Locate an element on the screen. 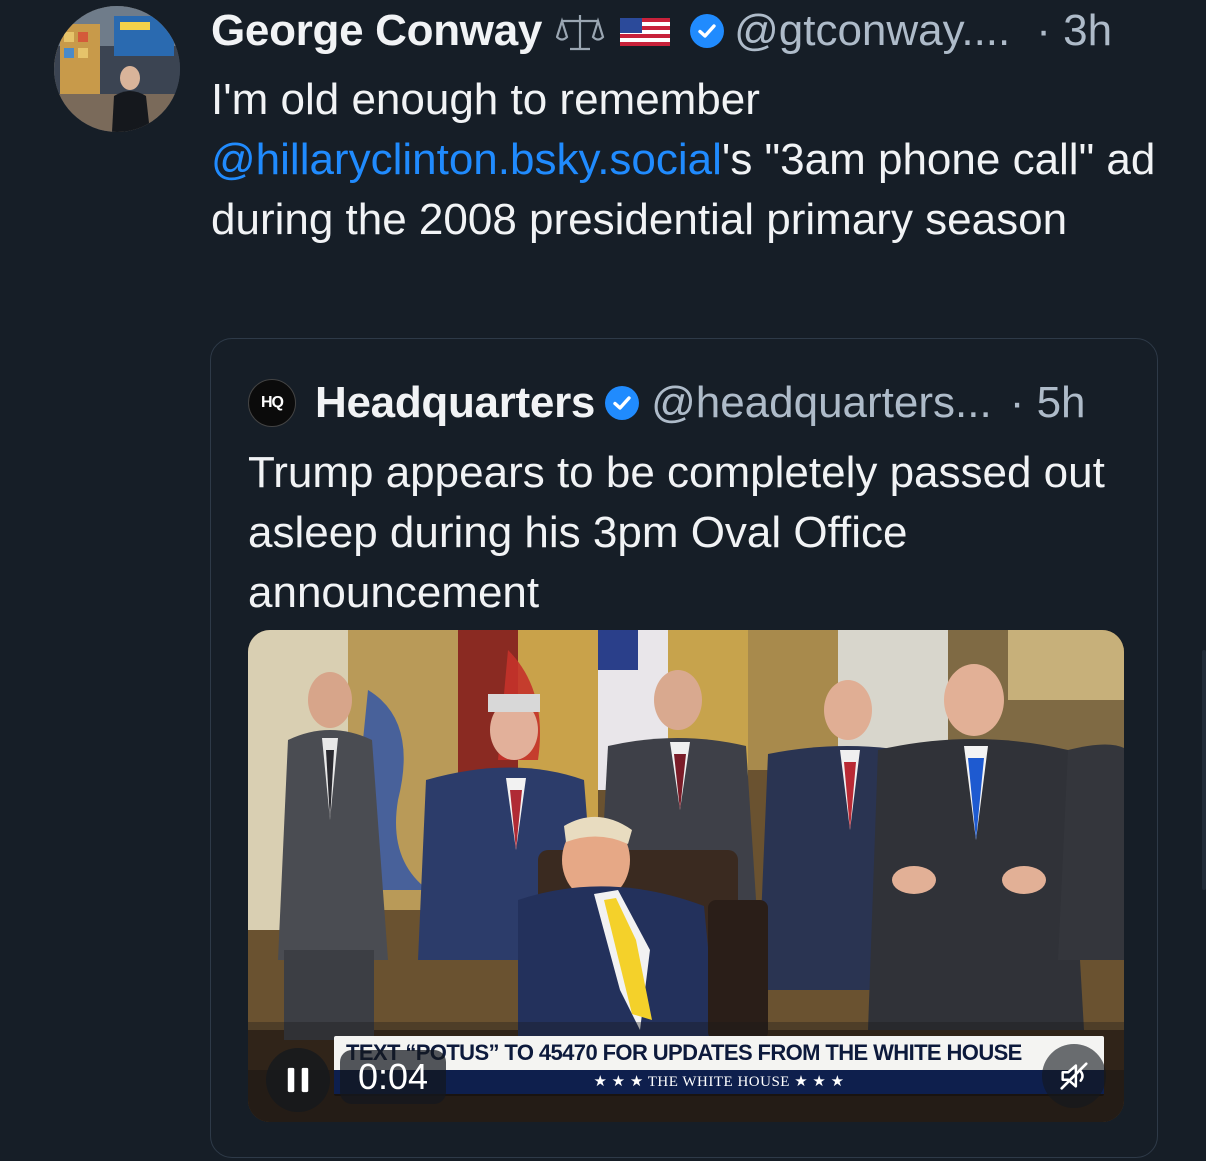 This screenshot has width=1206, height=1161. post-text-start: I'm old enough to remember is located at coordinates (485, 99).